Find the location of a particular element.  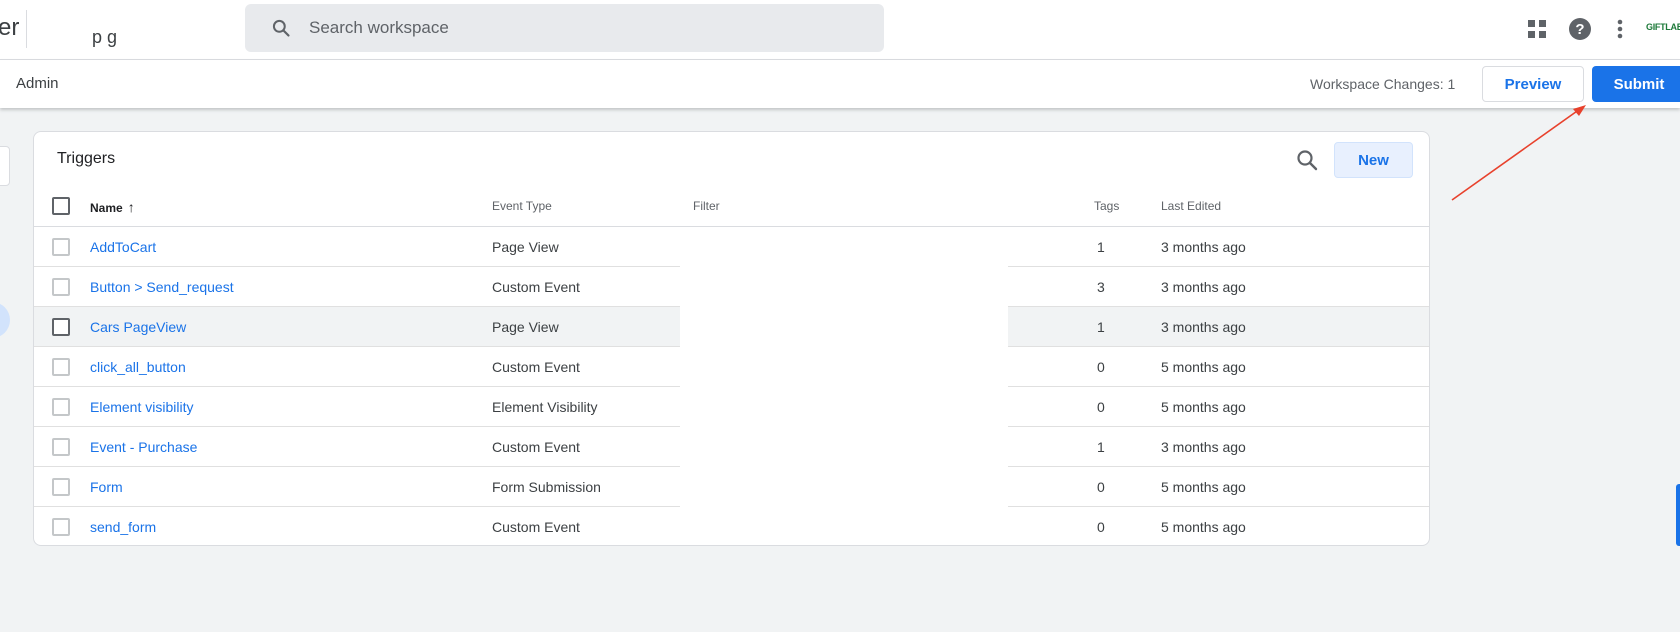

column-header-tags: Tags is located at coordinates (1106, 206).